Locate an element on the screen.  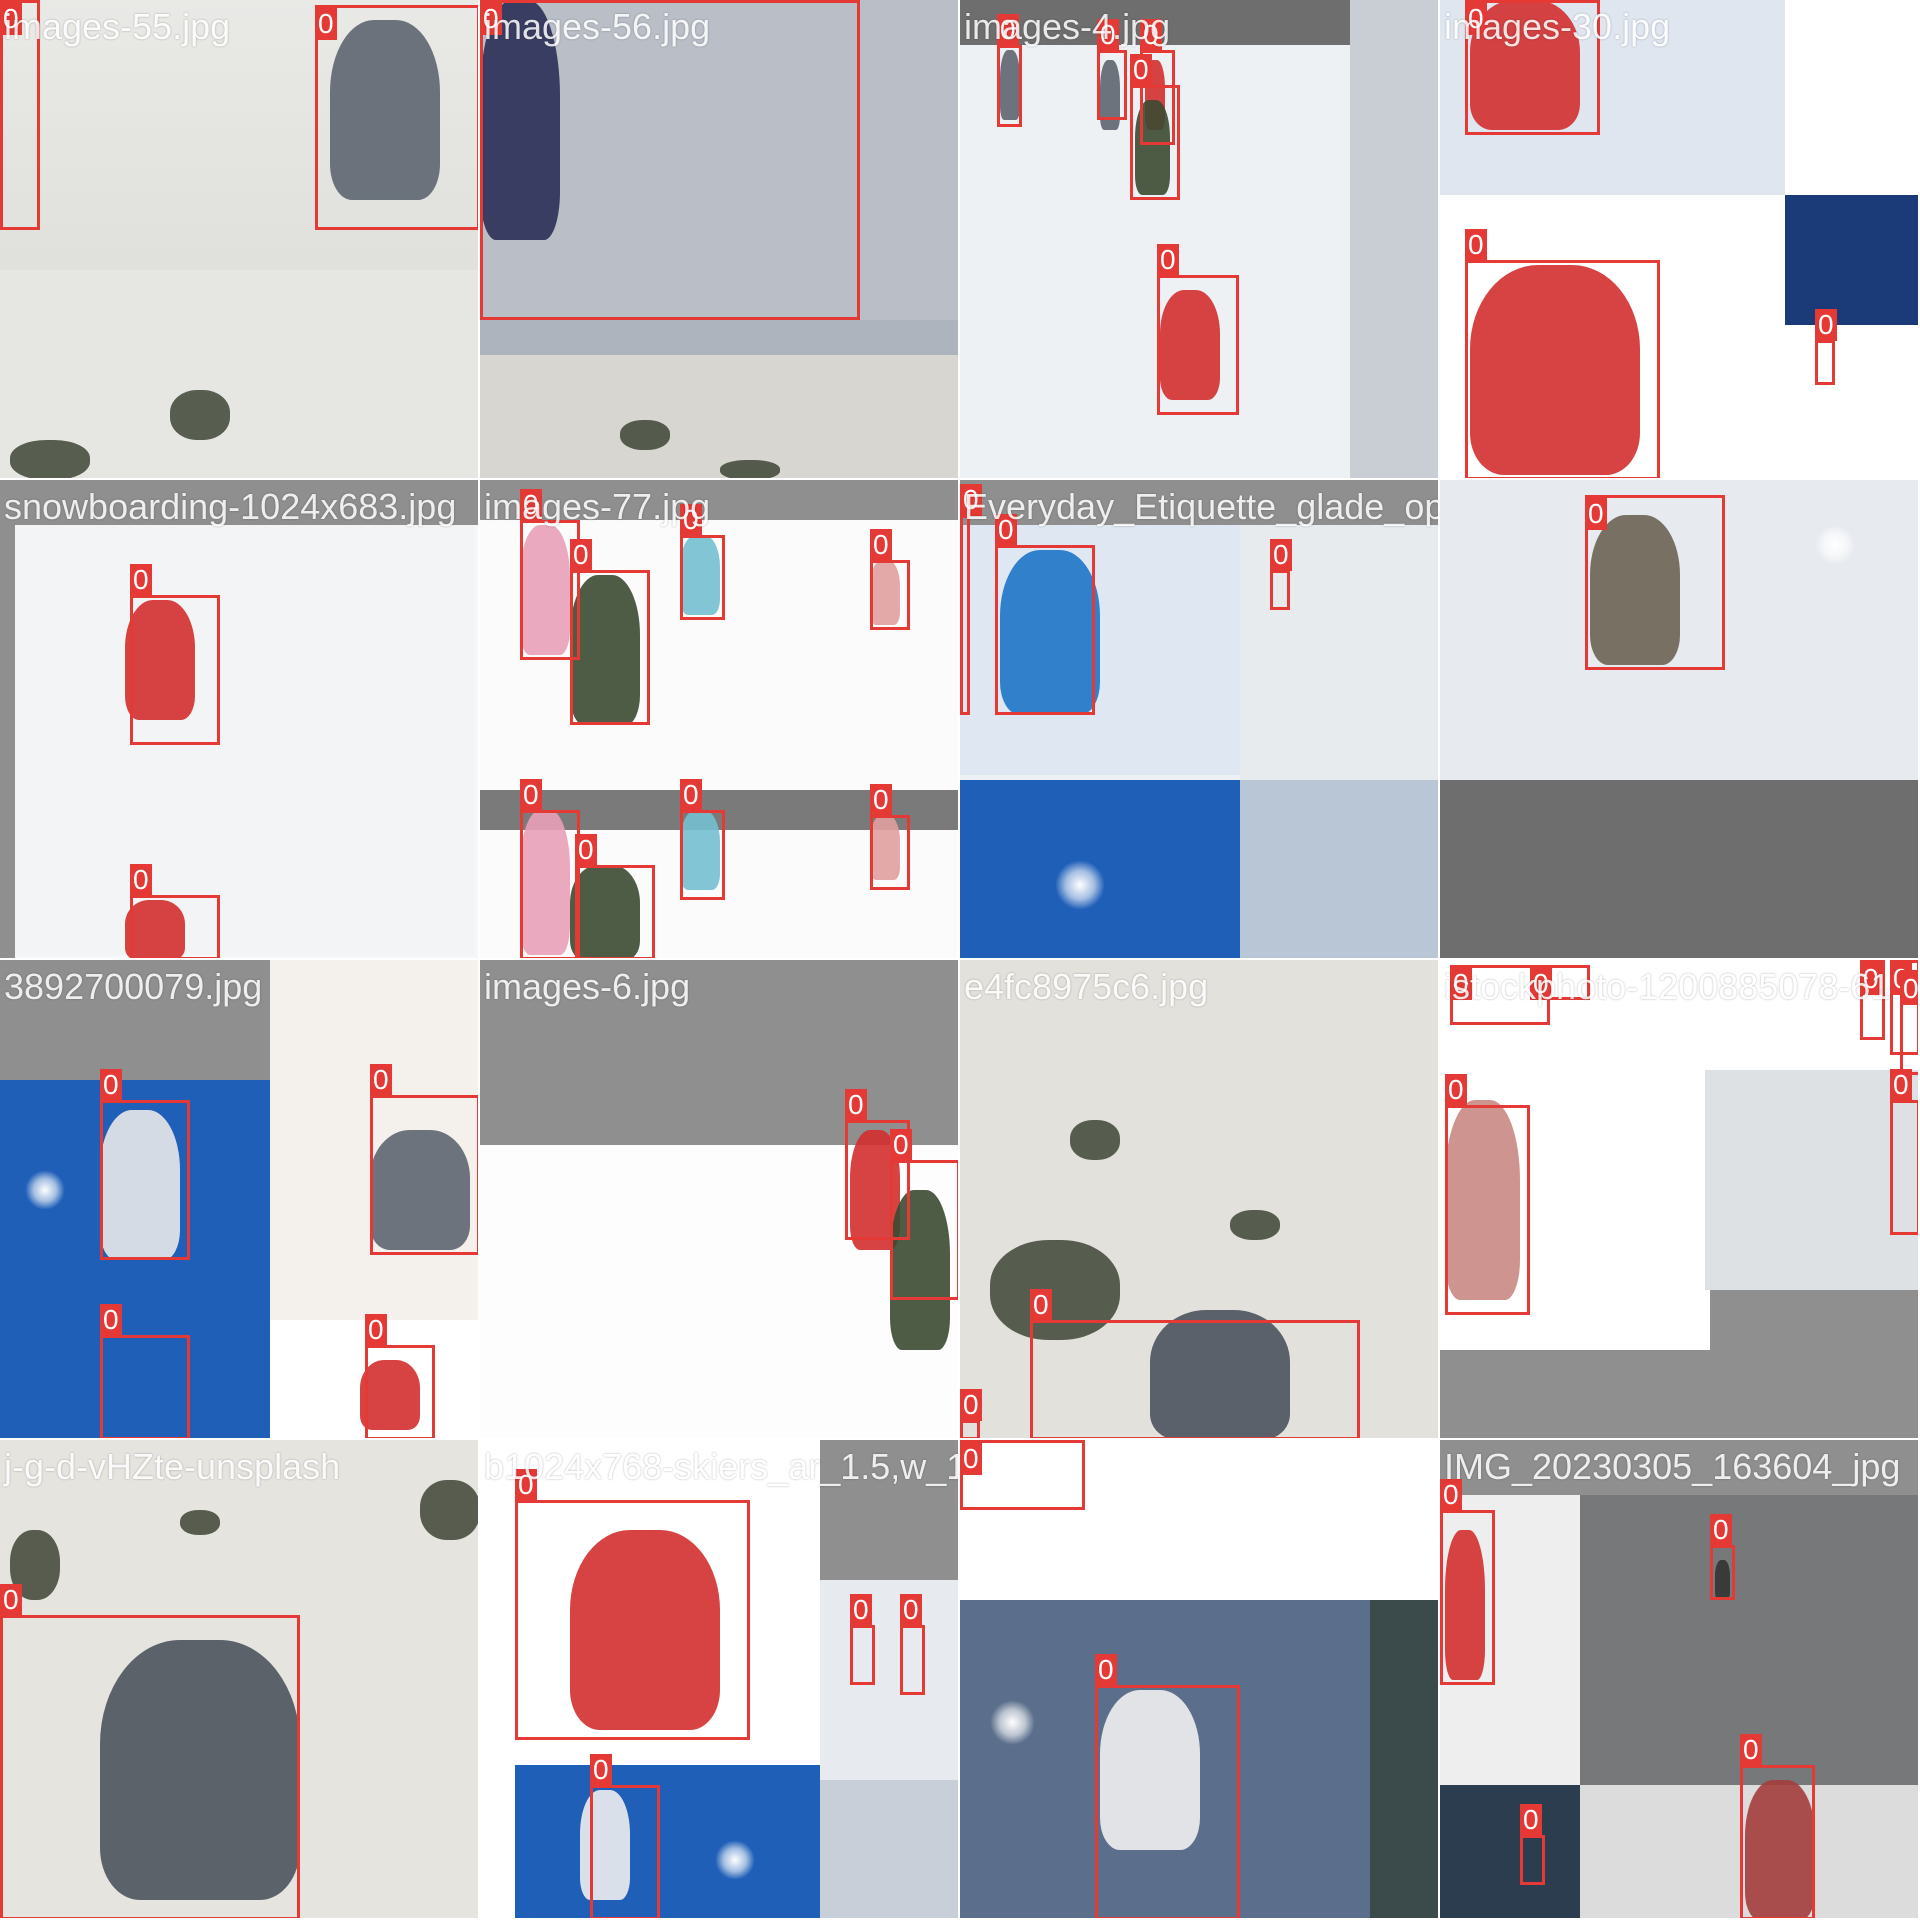
tile-filename: 3892700079.jpg is located at coordinates (133, 986).